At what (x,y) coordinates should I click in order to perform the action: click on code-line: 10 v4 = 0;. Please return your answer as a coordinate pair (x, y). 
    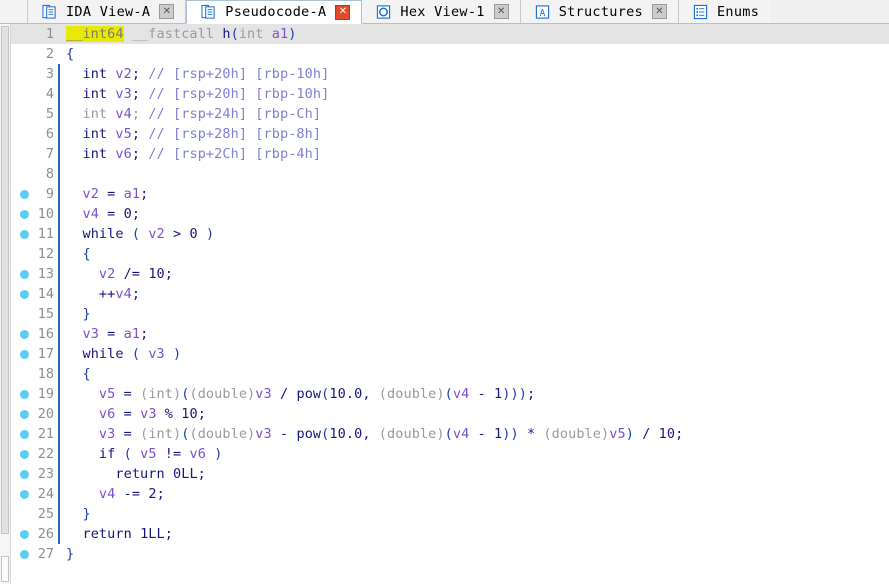
    Looking at the image, I should click on (450, 214).